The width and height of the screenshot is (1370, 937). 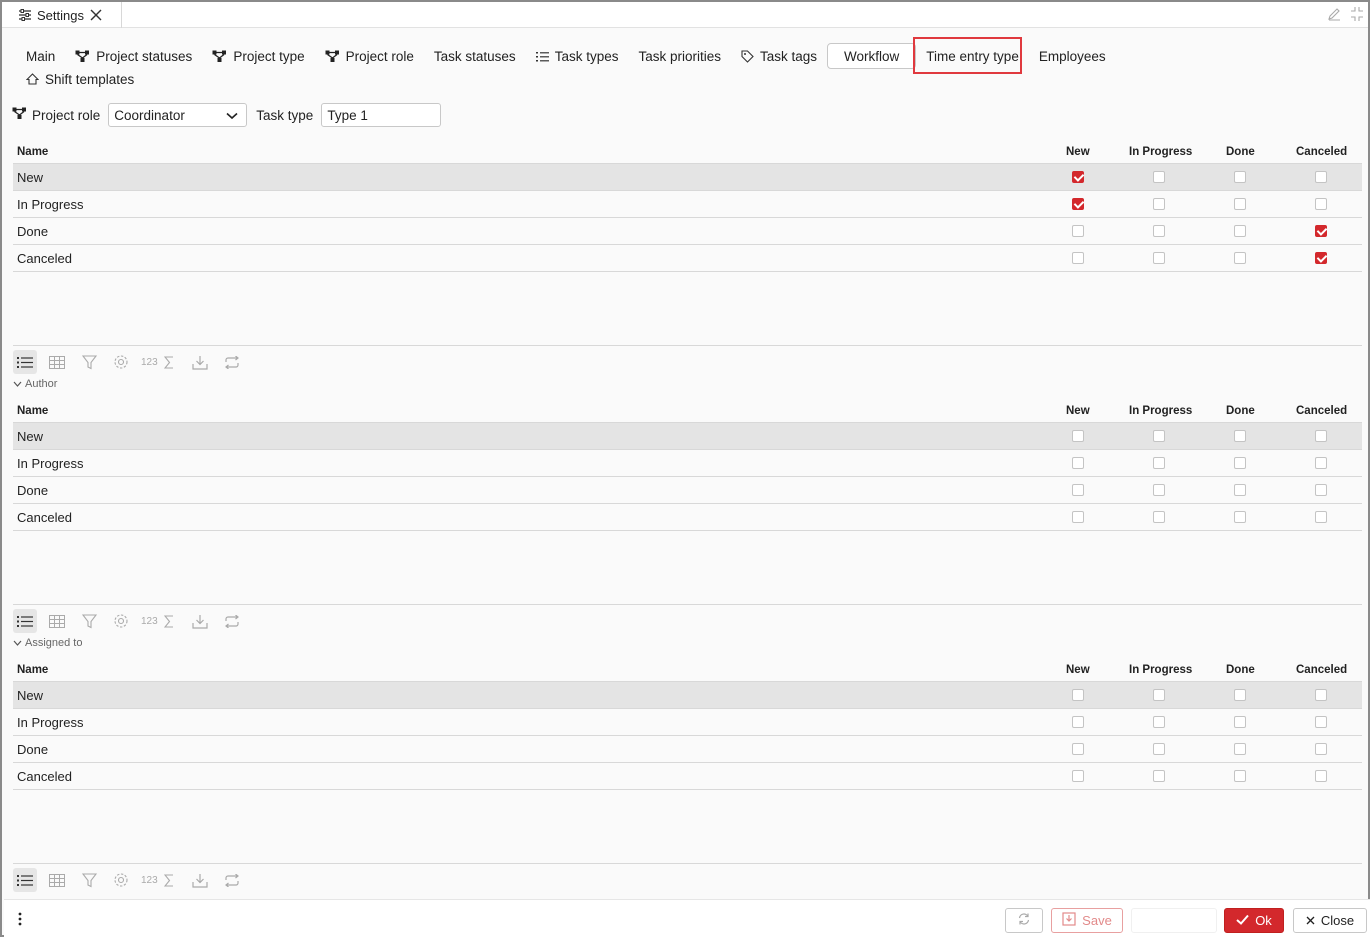 I want to click on edit-pencil-icon, so click(x=1334, y=15).